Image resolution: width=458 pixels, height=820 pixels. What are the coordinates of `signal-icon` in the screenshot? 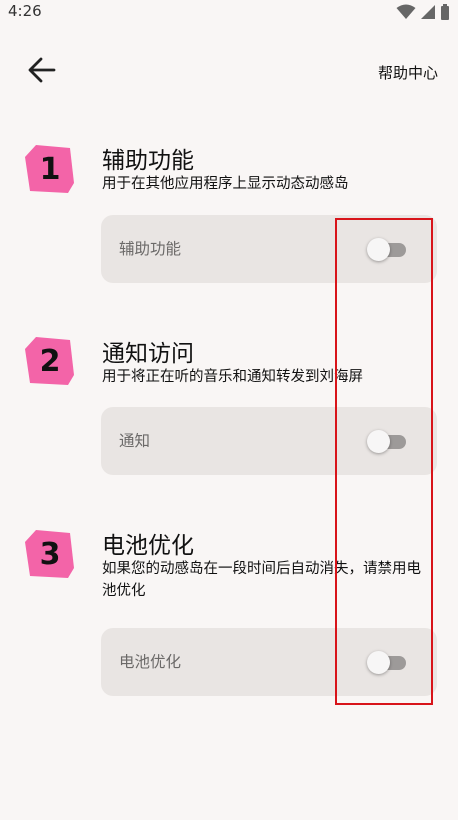 It's located at (428, 14).